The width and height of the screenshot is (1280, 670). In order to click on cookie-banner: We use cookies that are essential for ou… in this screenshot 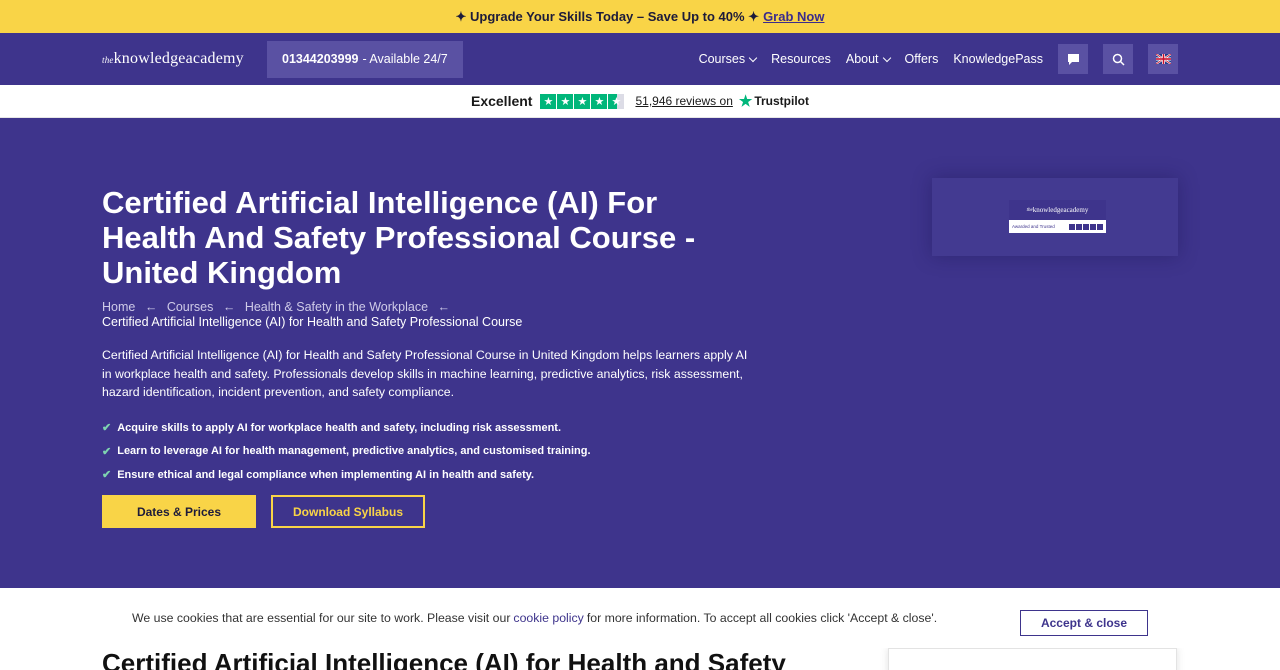, I will do `click(640, 618)`.